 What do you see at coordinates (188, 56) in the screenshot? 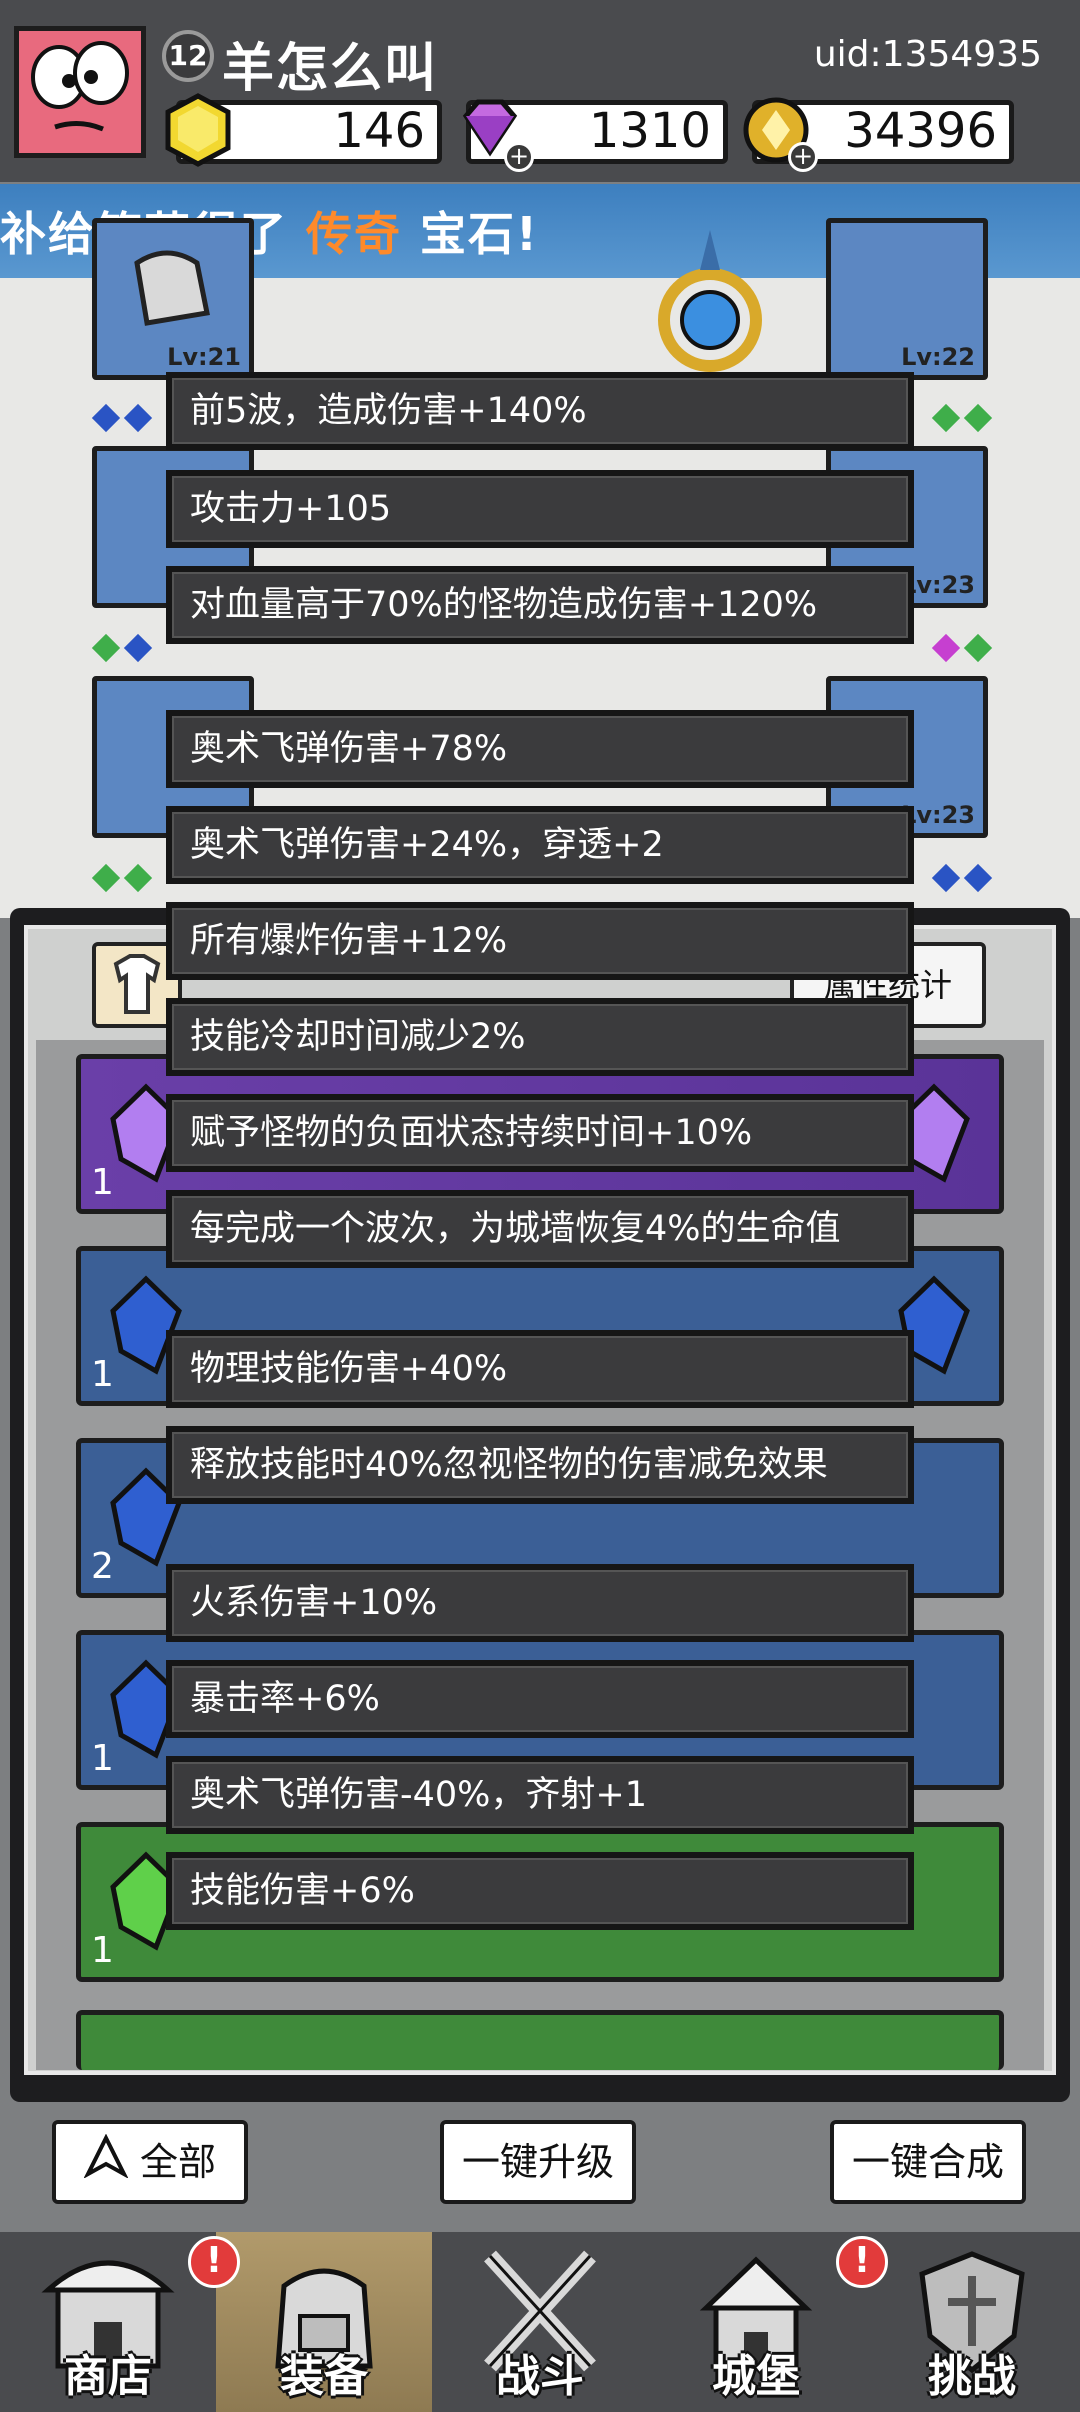
I see `level-badge: 12` at bounding box center [188, 56].